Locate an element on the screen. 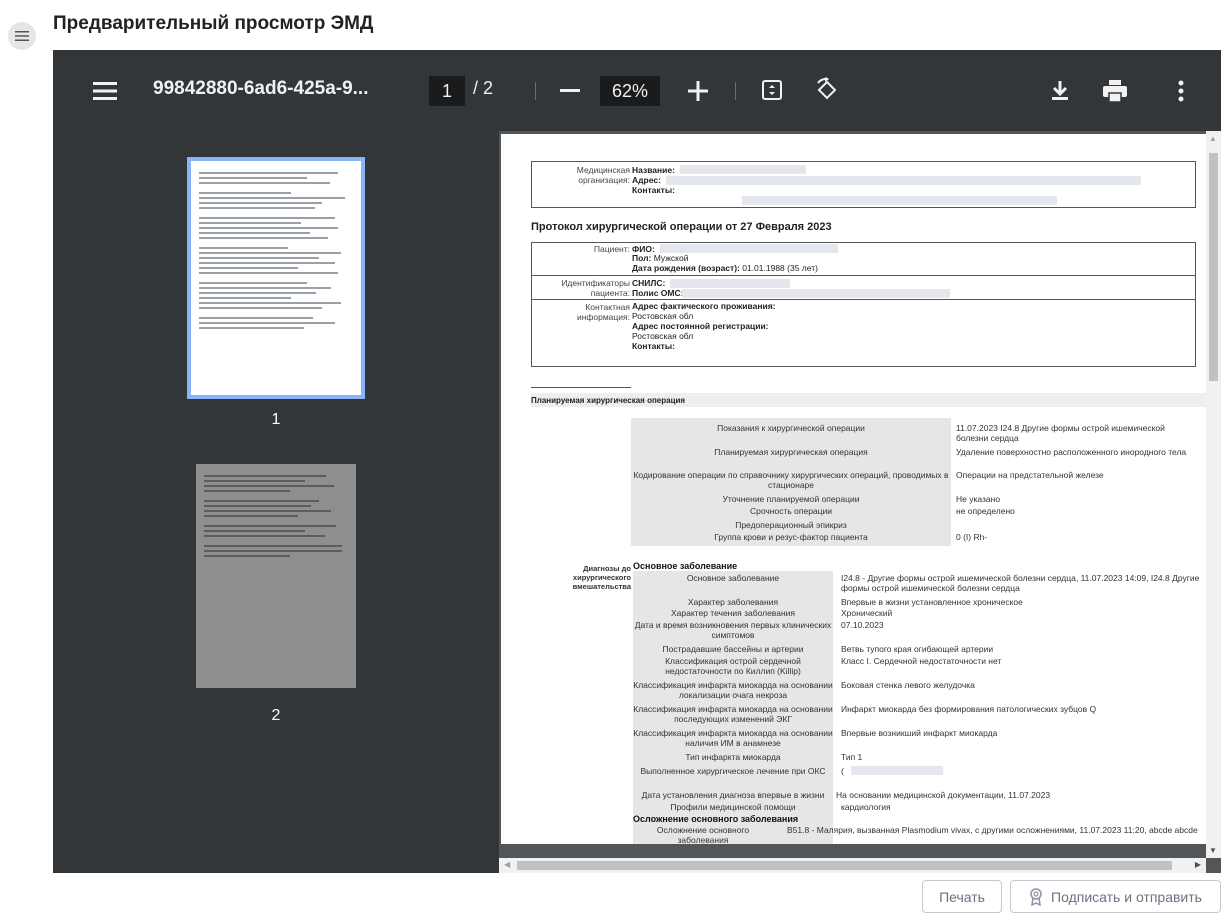 The height and width of the screenshot is (913, 1221). page-count: / 2 is located at coordinates (483, 88).